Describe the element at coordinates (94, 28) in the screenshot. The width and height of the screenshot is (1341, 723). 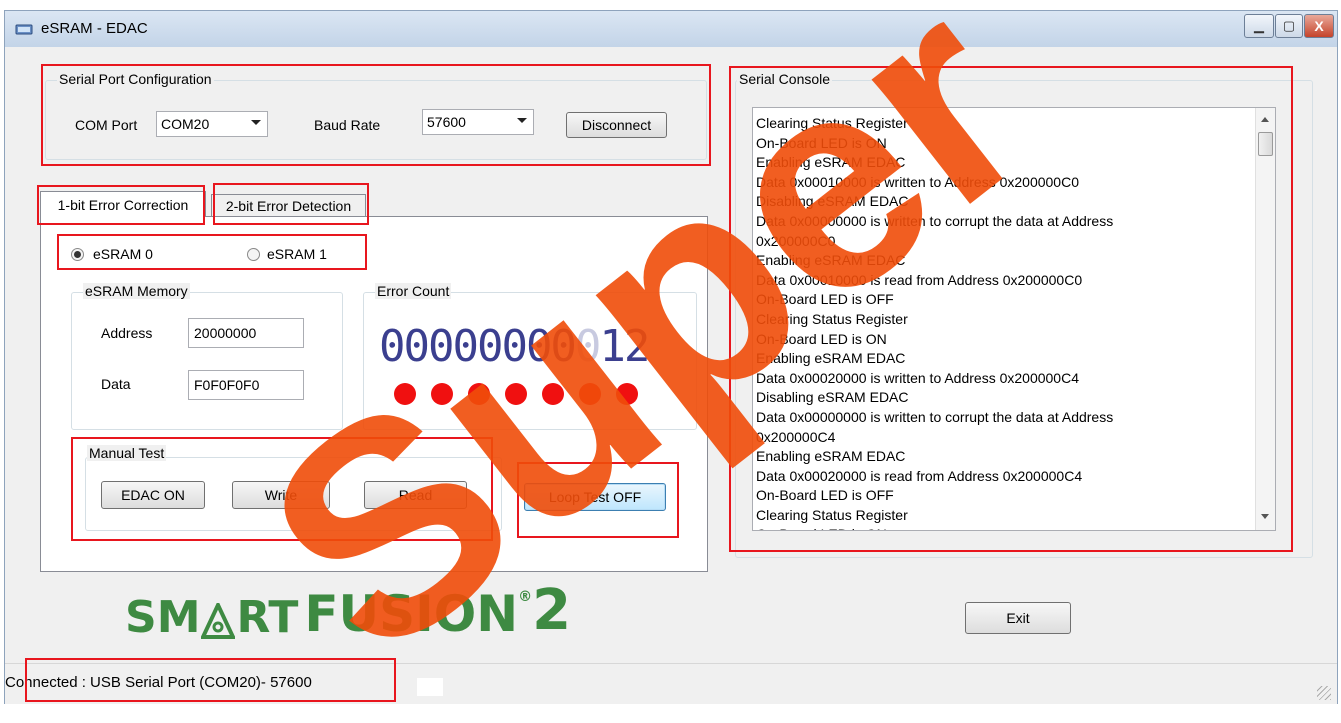
I see `window-title: eSRAM - EDAC` at that location.